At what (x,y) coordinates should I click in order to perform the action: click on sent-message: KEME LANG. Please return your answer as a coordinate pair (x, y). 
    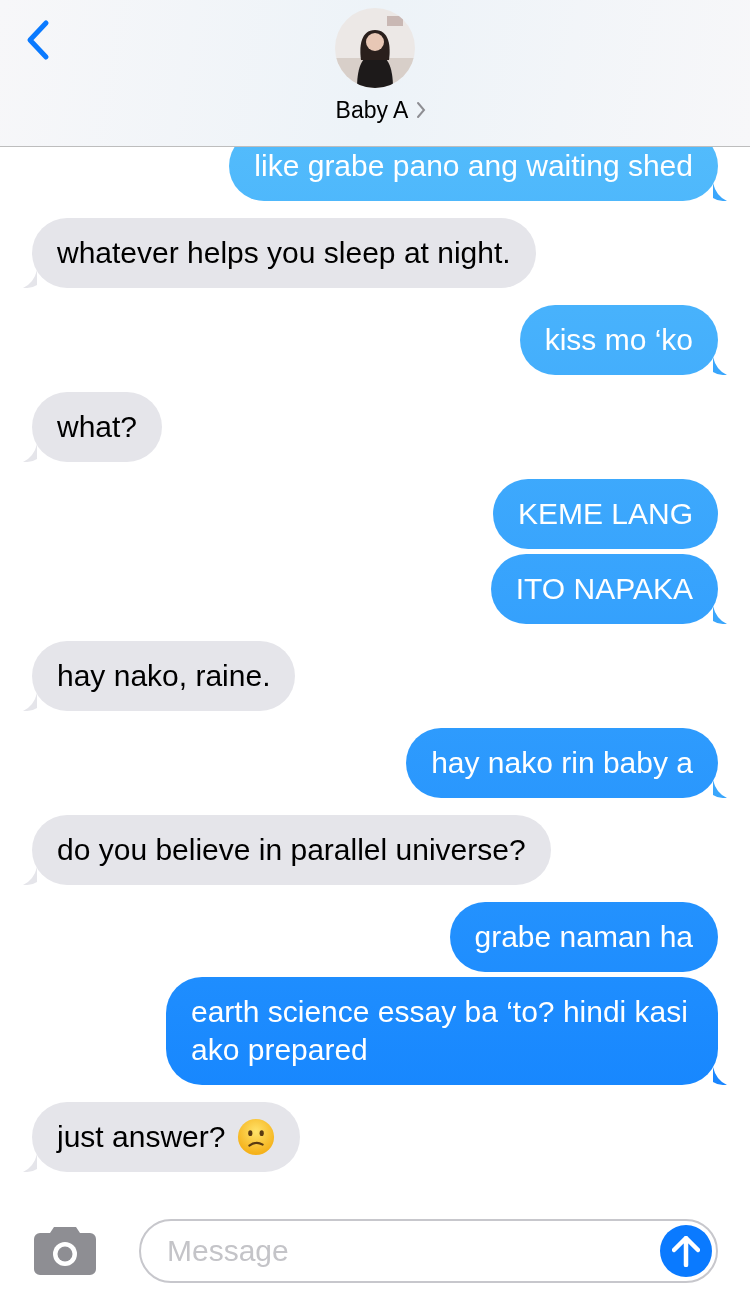
    Looking at the image, I should click on (605, 514).